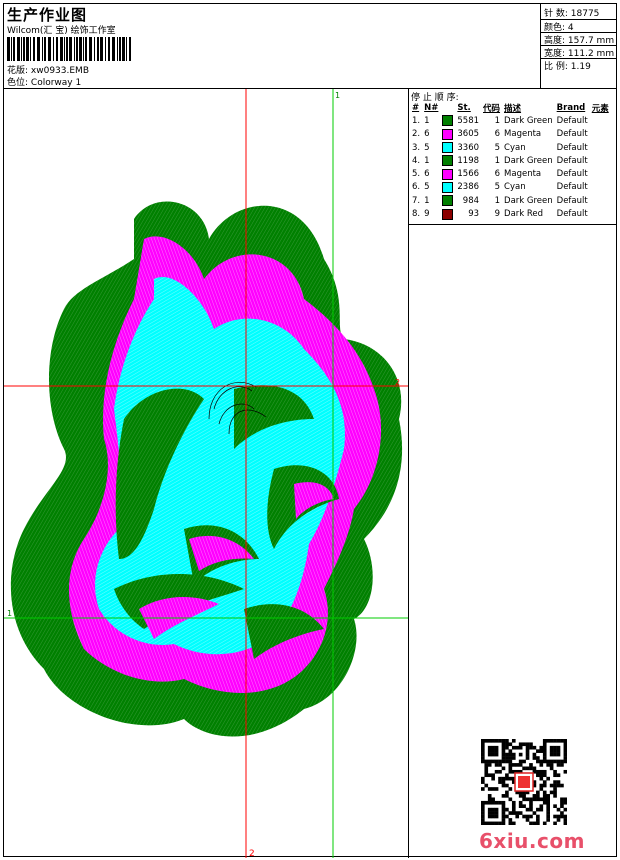  Describe the element at coordinates (431, 107) in the screenshot. I see `col-needle: N#` at that location.